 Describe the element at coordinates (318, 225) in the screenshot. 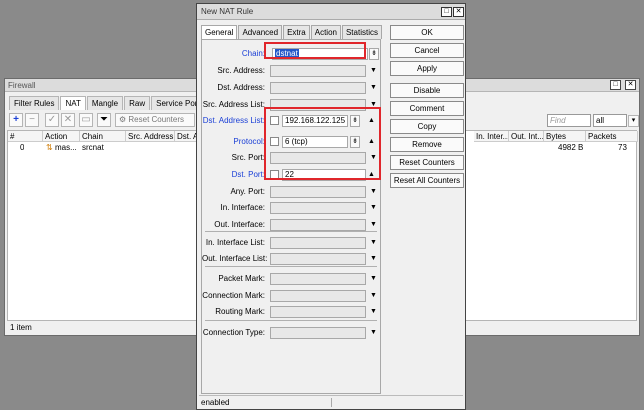

I see `out-interface-field` at that location.